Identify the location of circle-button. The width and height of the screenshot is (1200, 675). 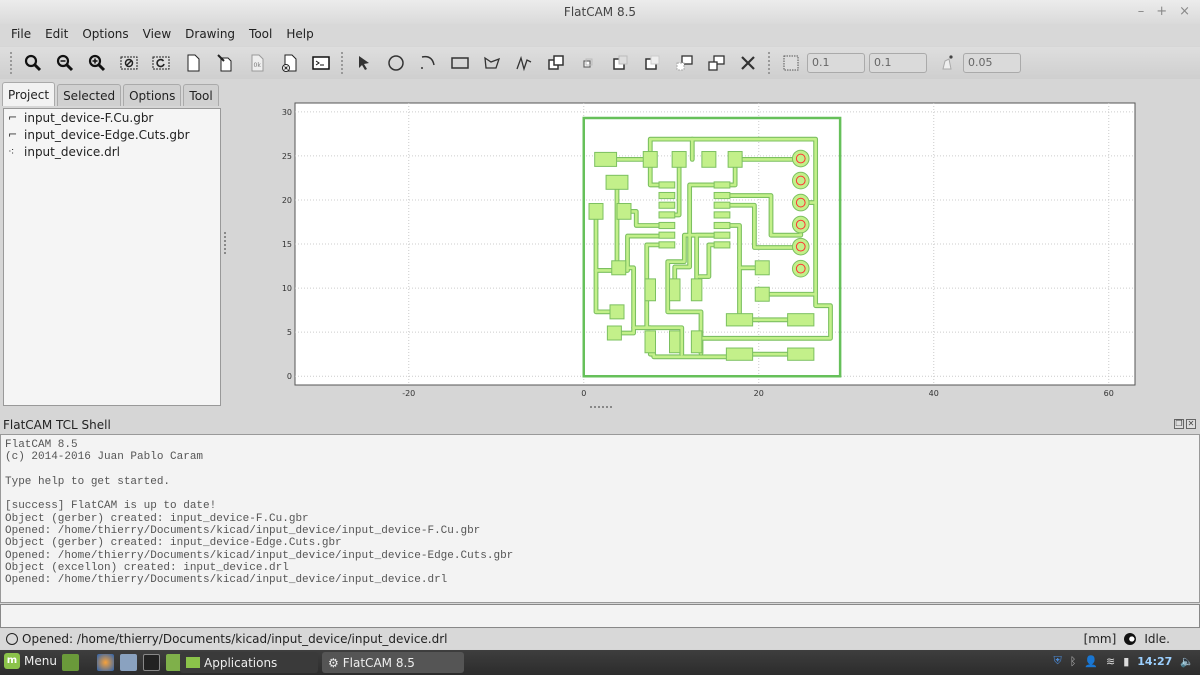
(396, 63).